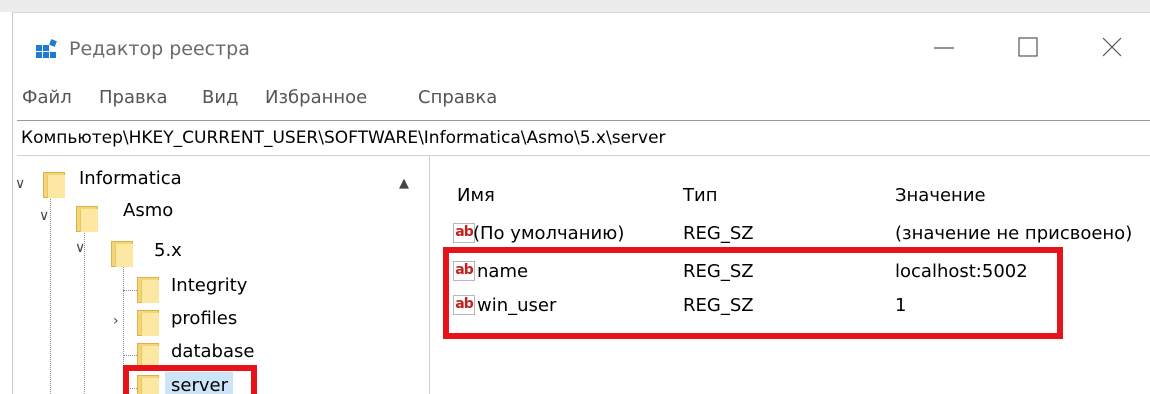 The image size is (1150, 394). I want to click on menu-view: Вид, so click(220, 97).